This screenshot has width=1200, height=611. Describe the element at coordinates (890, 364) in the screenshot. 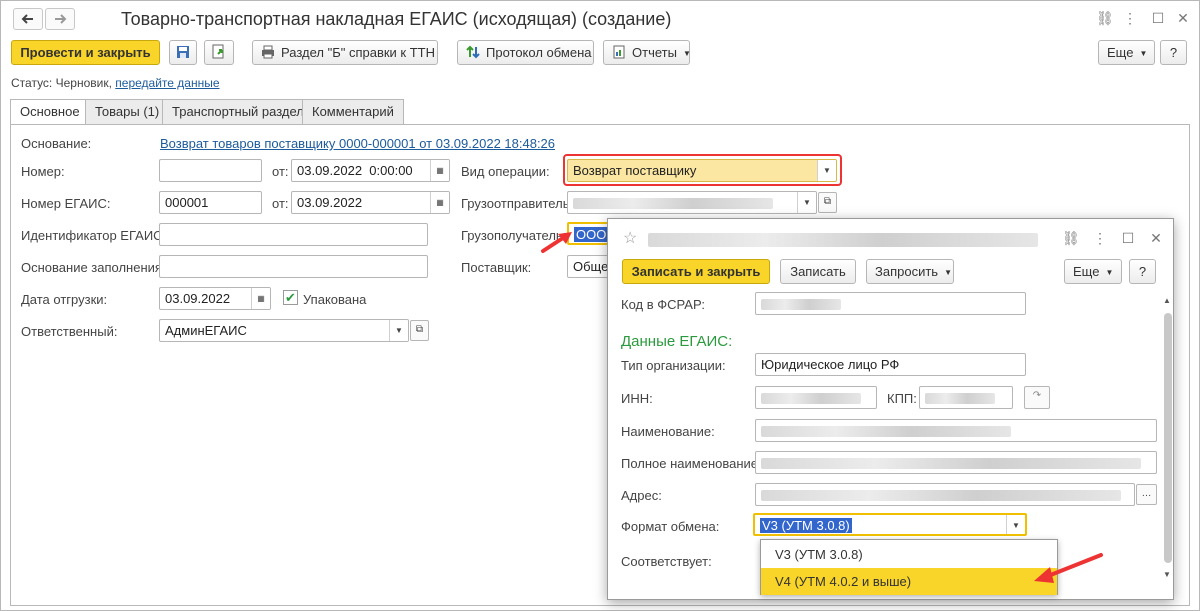

I see `org-type-field: Юридическое лицо РФ` at that location.